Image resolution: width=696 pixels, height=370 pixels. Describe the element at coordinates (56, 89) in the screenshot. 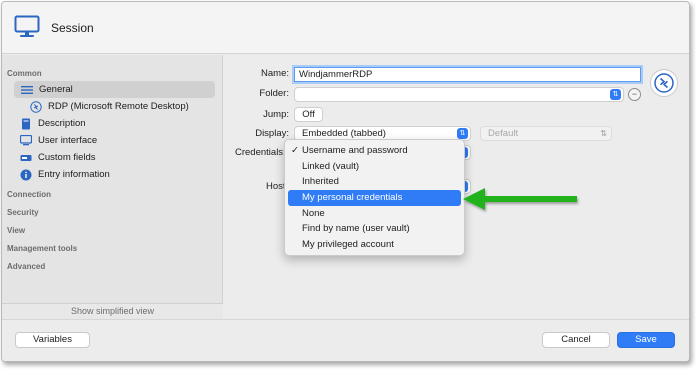

I see `sidebar-item-label: General` at that location.